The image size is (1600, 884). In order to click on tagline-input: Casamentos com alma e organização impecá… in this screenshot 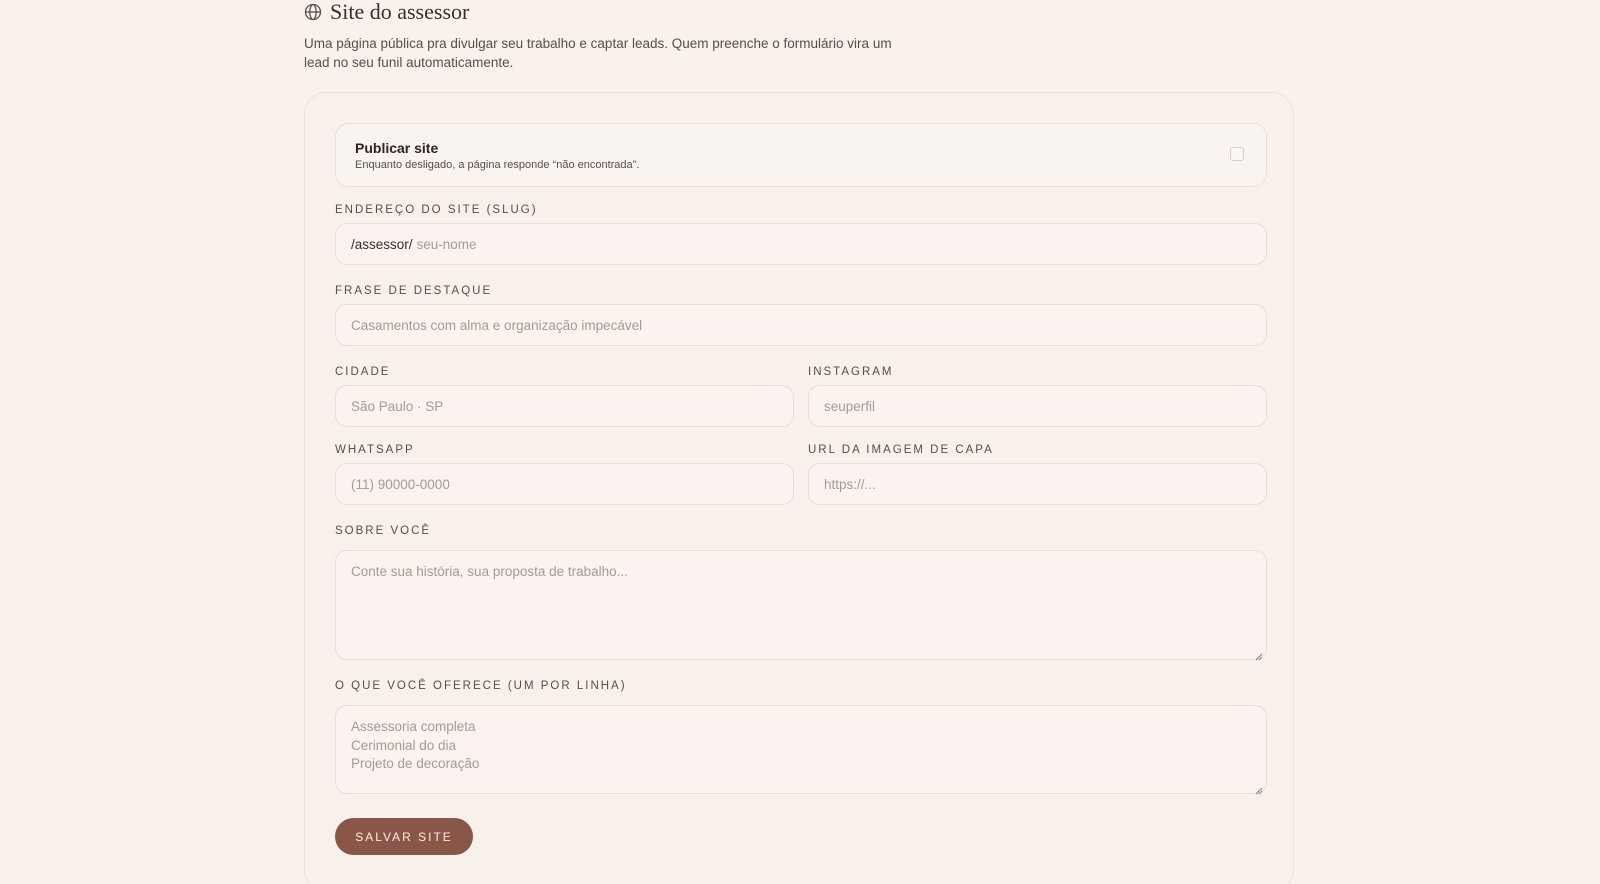, I will do `click(801, 325)`.